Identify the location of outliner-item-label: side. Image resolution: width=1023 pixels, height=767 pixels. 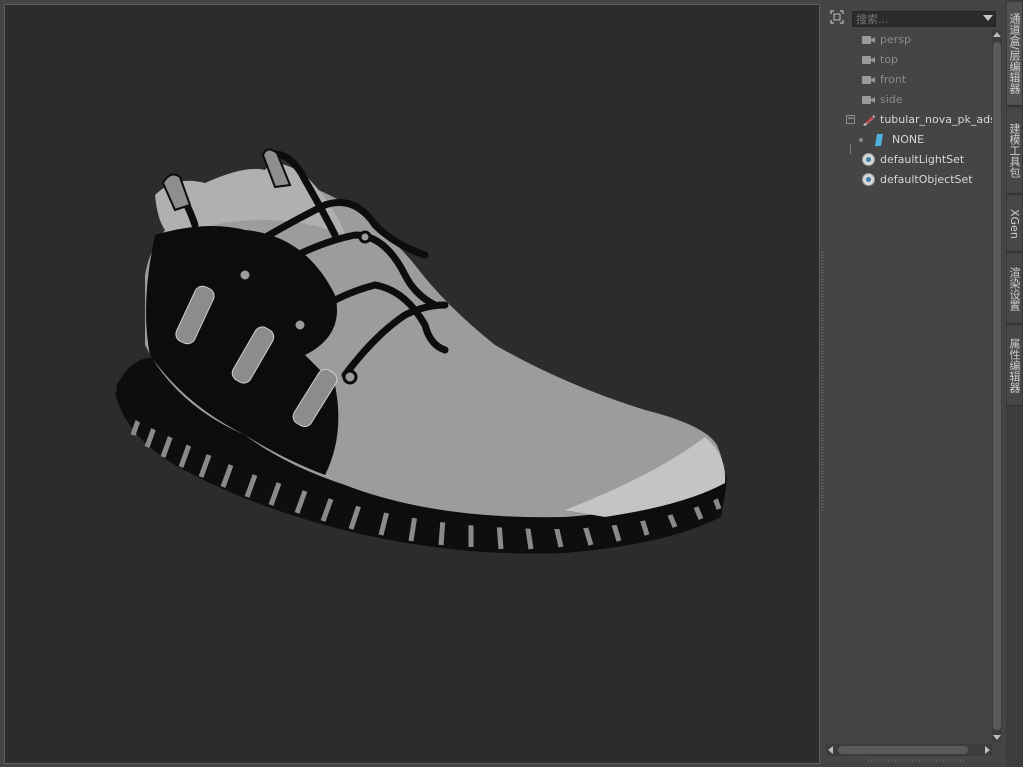
(891, 99).